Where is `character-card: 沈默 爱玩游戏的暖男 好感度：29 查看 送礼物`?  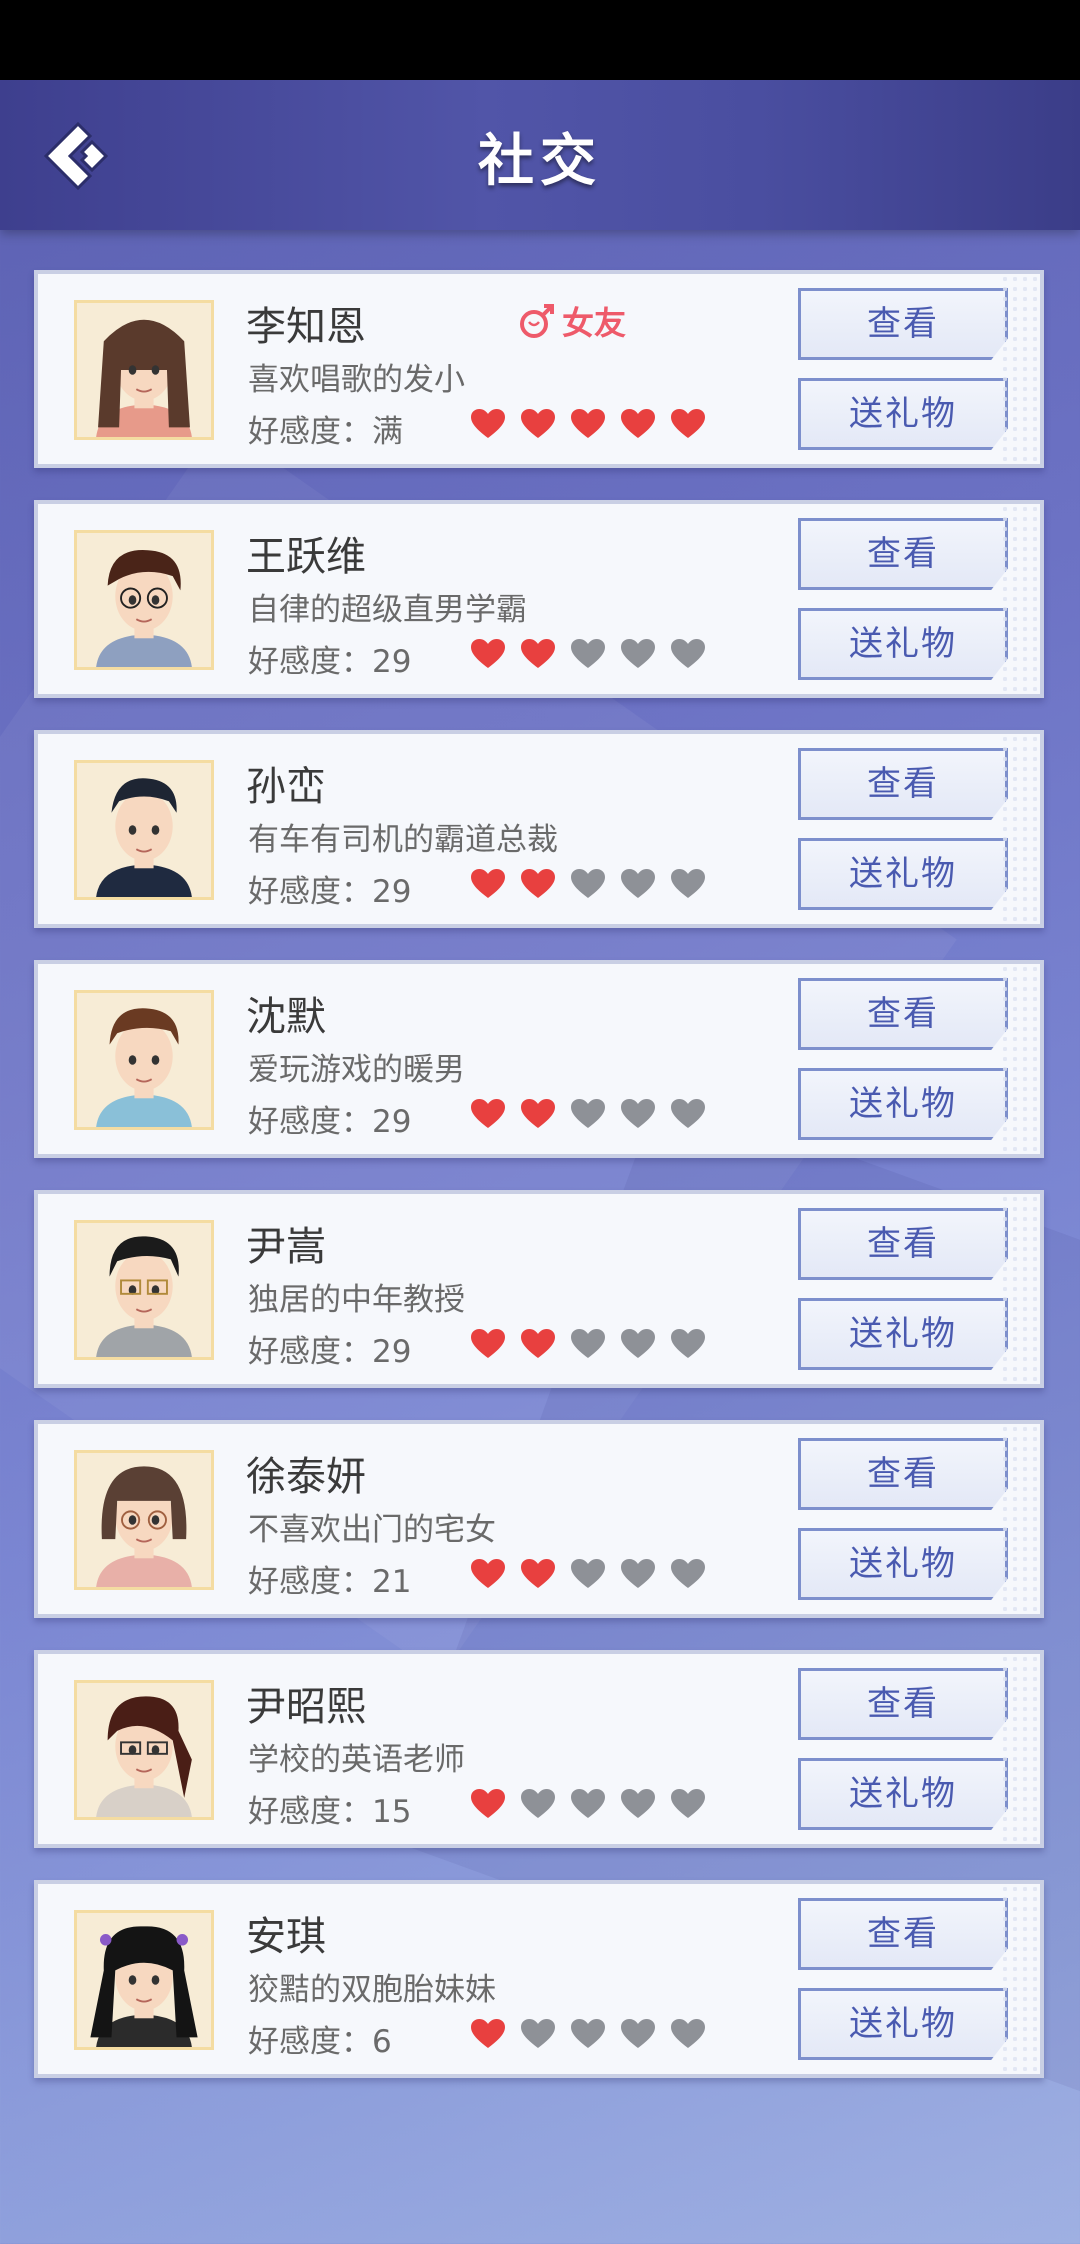 character-card: 沈默 爱玩游戏的暖男 好感度：29 查看 送礼物 is located at coordinates (539, 1059).